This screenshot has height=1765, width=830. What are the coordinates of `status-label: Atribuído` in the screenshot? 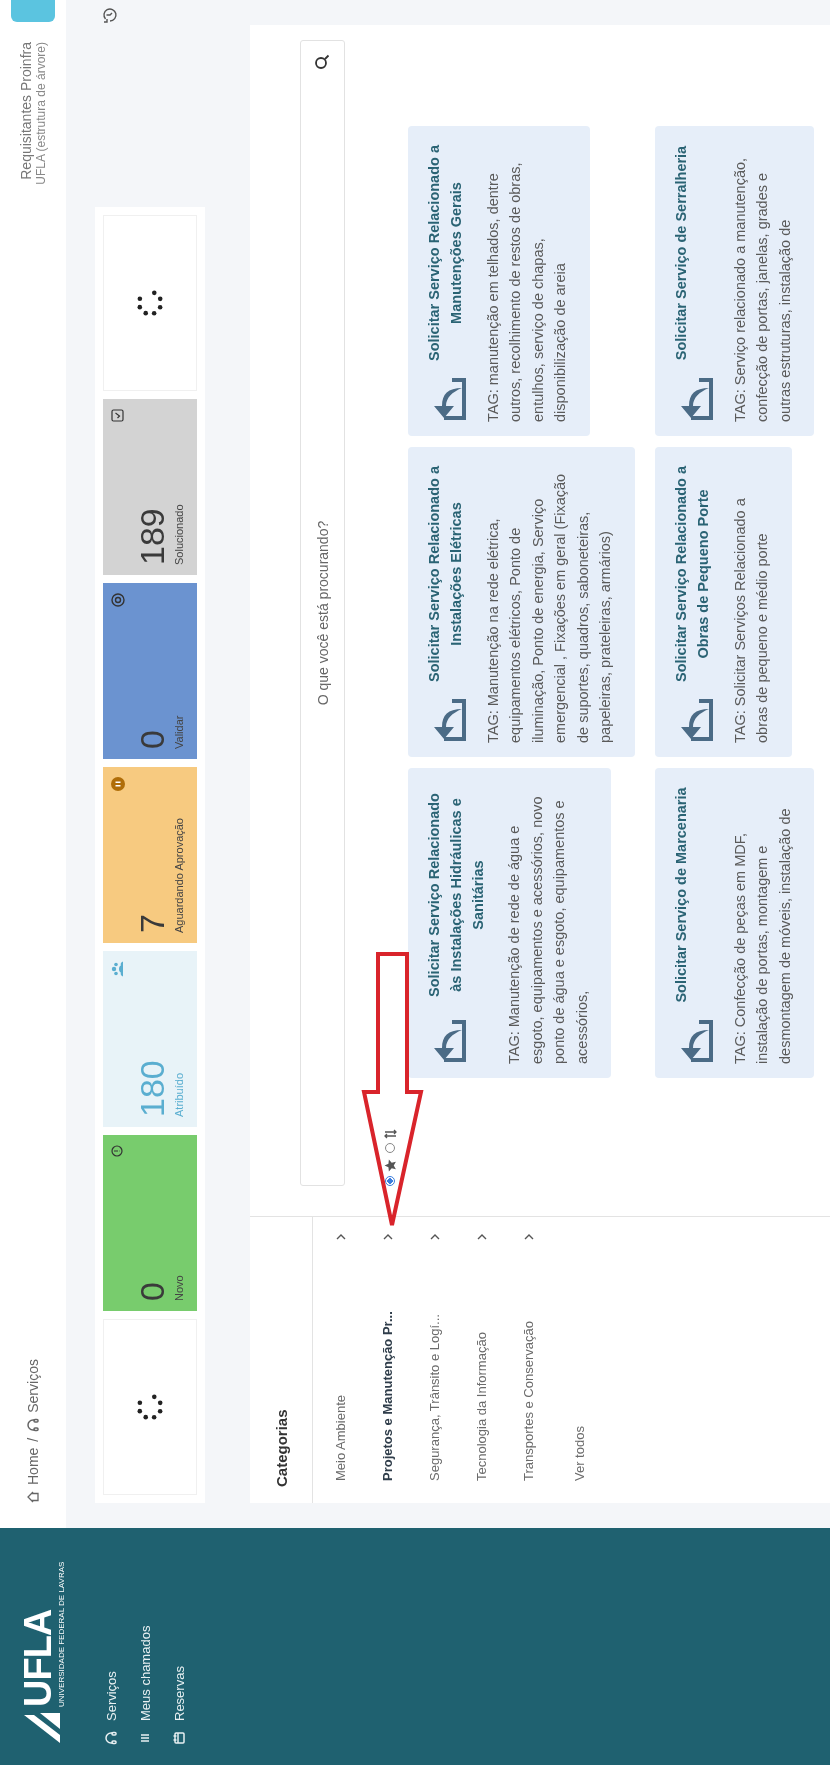 It's located at (179, 1094).